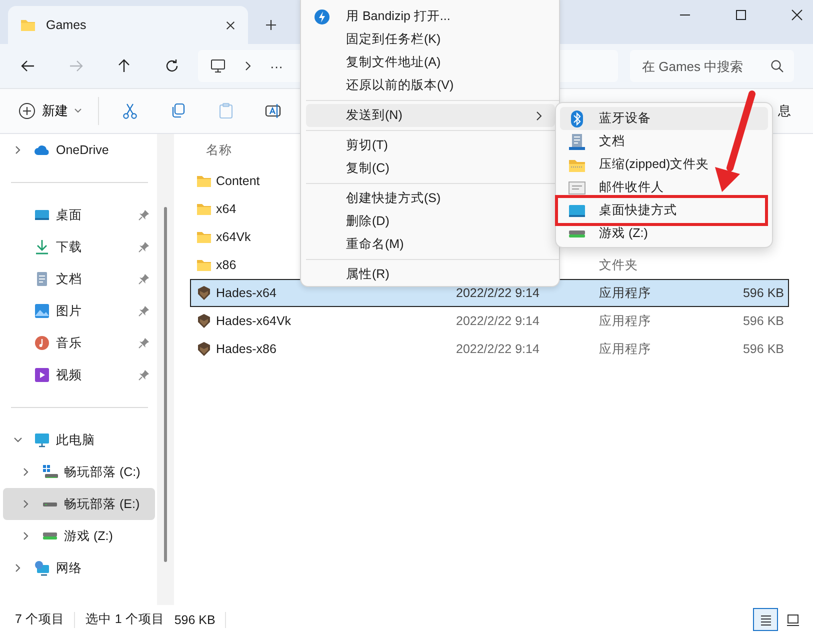  What do you see at coordinates (664, 141) in the screenshot?
I see `menu-item: 文档` at bounding box center [664, 141].